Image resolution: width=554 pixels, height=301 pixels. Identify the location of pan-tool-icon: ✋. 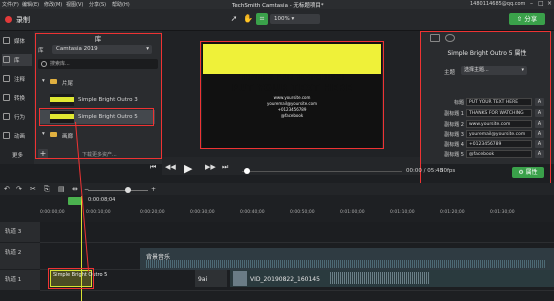
(248, 19).